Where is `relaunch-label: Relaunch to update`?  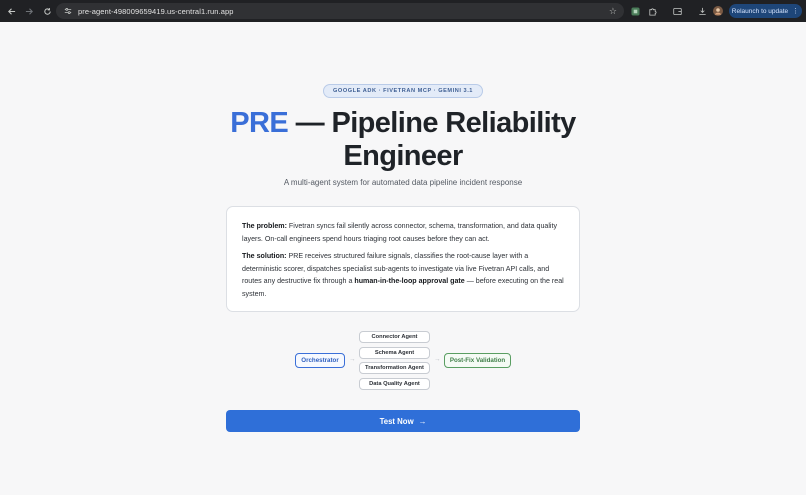 relaunch-label: Relaunch to update is located at coordinates (760, 11).